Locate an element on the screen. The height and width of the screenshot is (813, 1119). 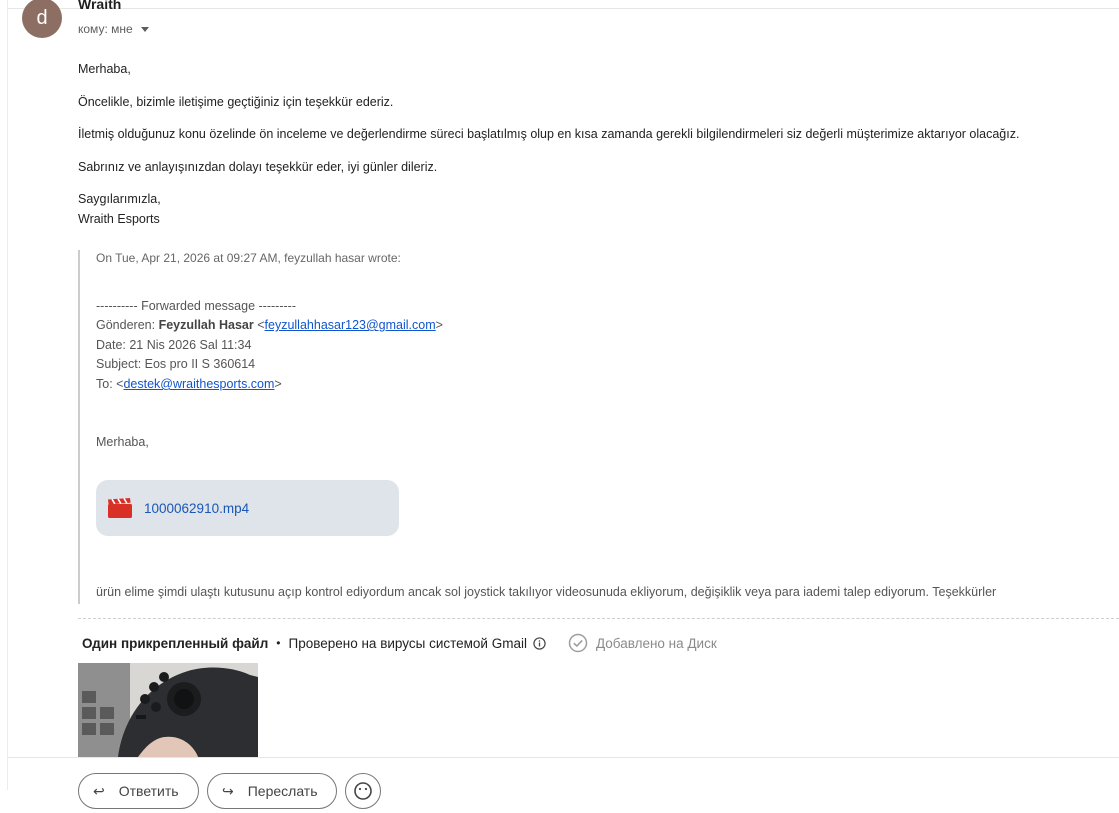
info-icon is located at coordinates (539, 643).